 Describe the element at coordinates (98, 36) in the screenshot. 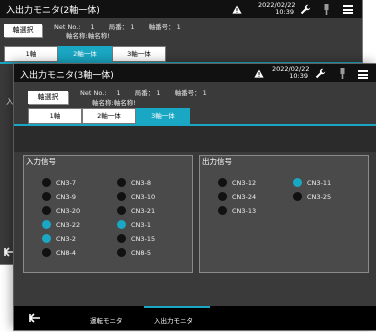

I see `back-axis-name-value: 軸名称!` at that location.